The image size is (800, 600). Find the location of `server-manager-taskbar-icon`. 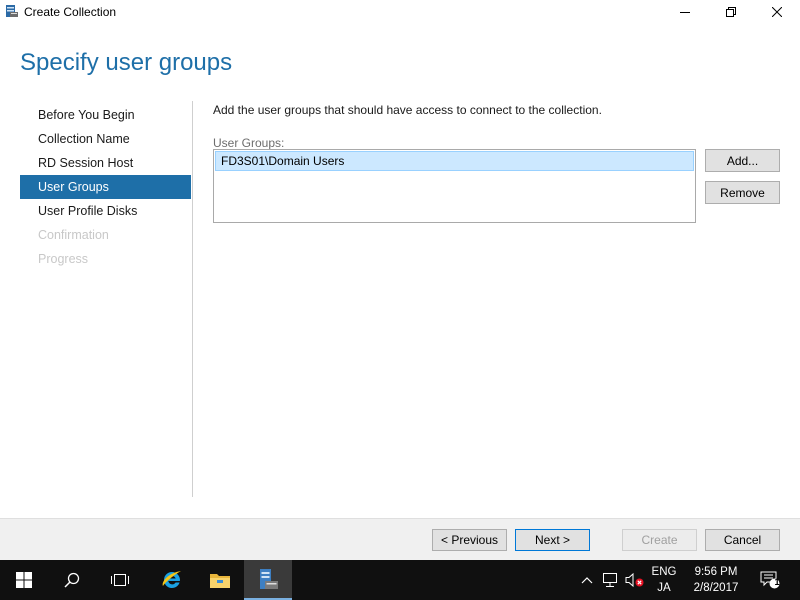

server-manager-taskbar-icon is located at coordinates (268, 580).